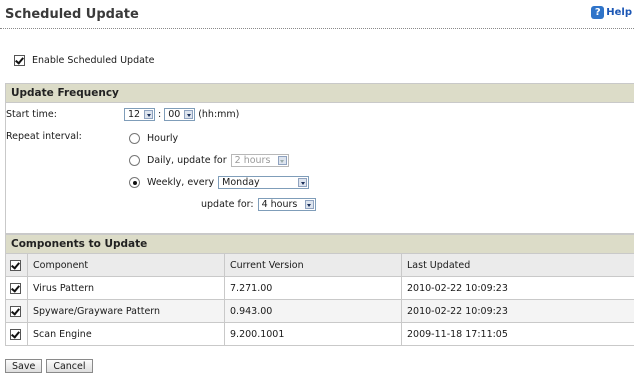 This screenshot has width=634, height=379. I want to click on components-heading: Components to Update, so click(320, 244).